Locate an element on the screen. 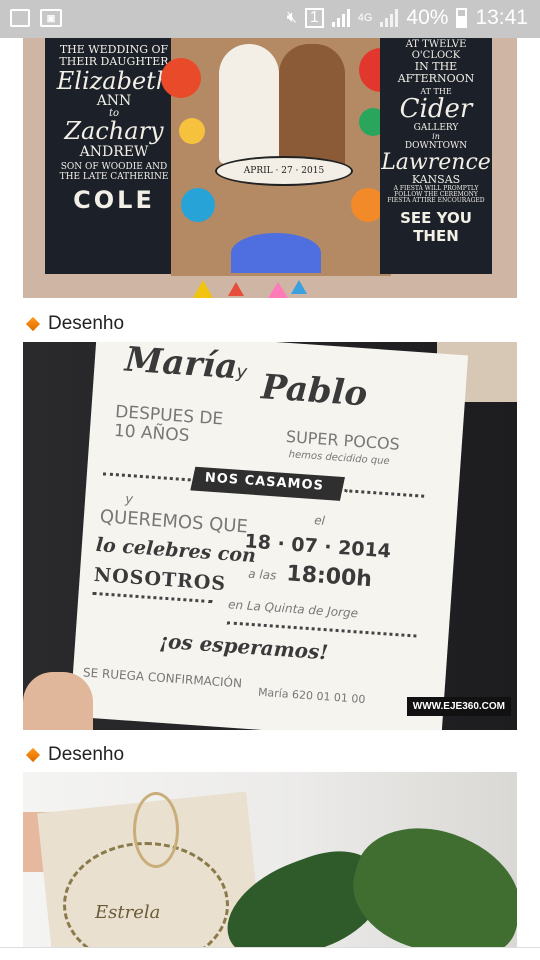  mute-icon: 🔇︎ is located at coordinates (291, 17).